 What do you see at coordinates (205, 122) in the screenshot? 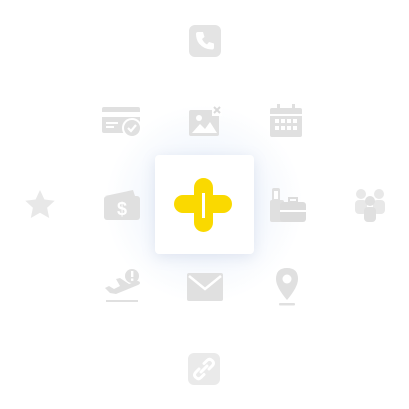
I see `image-remove-icon` at bounding box center [205, 122].